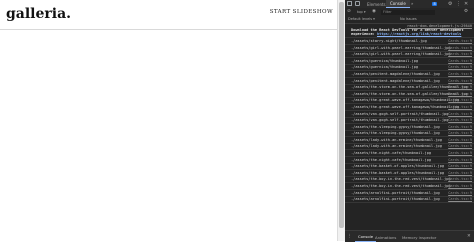 The width and height of the screenshot is (474, 242). Describe the element at coordinates (374, 11) in the screenshot. I see `live-expression-eye-icon: ◉` at that location.